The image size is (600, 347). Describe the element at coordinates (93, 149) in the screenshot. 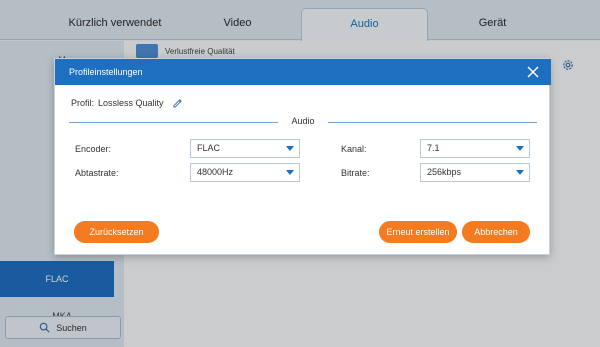

I see `encoder-label: Encoder:` at that location.